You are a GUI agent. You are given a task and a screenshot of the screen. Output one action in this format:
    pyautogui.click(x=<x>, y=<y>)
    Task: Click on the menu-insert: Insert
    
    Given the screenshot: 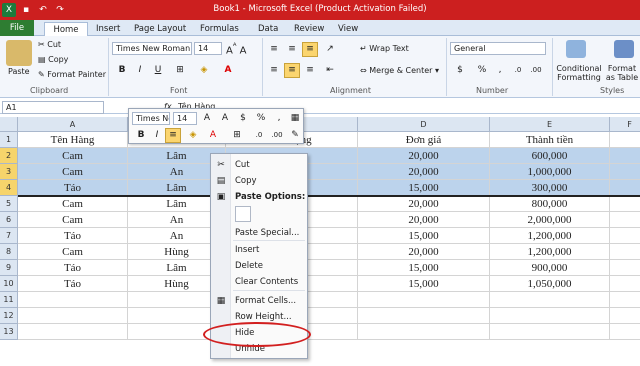 What is the action you would take?
    pyautogui.click(x=247, y=250)
    